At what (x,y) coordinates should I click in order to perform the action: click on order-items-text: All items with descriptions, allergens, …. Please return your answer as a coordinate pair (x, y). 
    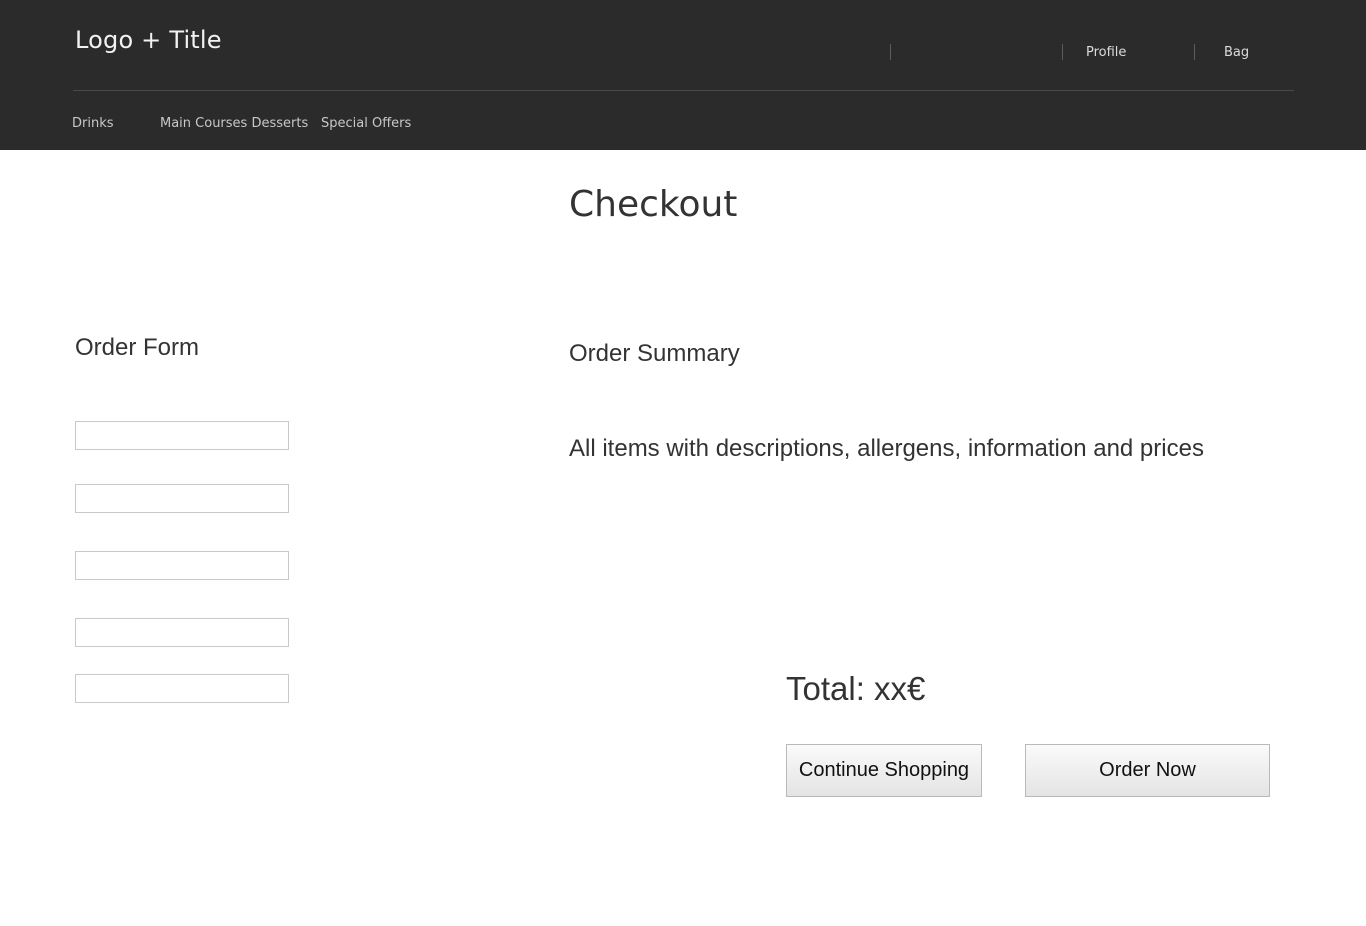
    Looking at the image, I should click on (886, 448).